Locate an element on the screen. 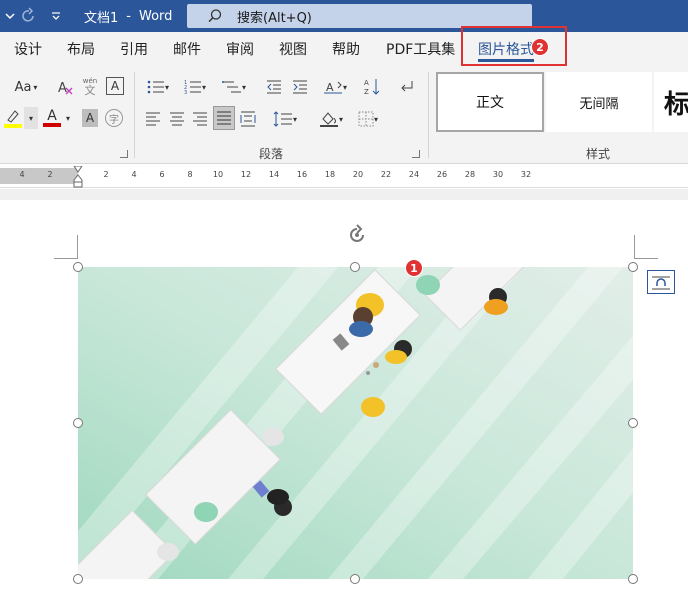 Image resolution: width=688 pixels, height=610 pixels. style-heading-label: 标 is located at coordinates (676, 104).